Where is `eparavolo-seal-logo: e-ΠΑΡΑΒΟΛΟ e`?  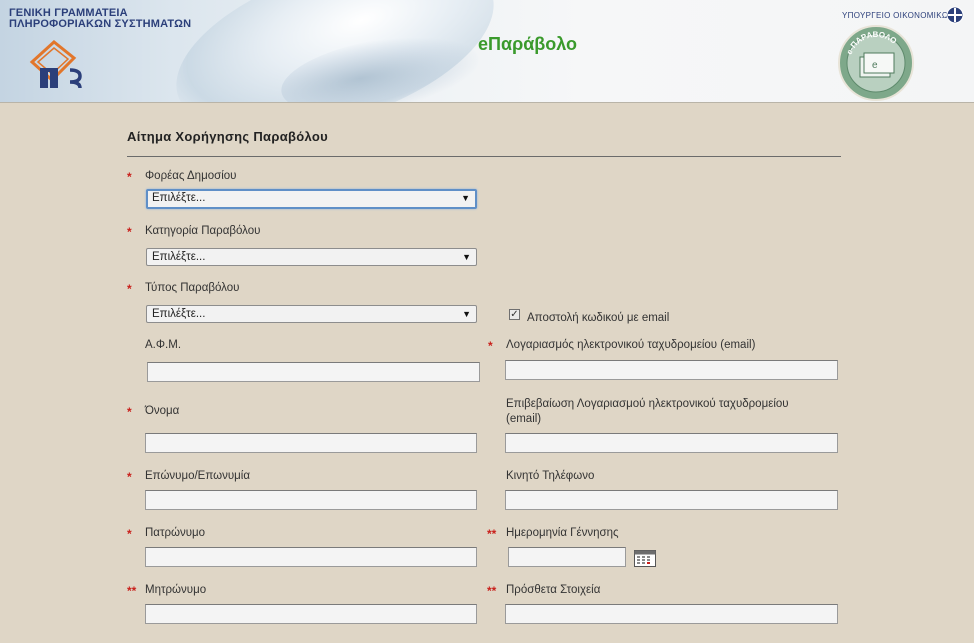
eparavolo-seal-logo: e-ΠΑΡΑΒΟΛΟ e is located at coordinates (876, 63).